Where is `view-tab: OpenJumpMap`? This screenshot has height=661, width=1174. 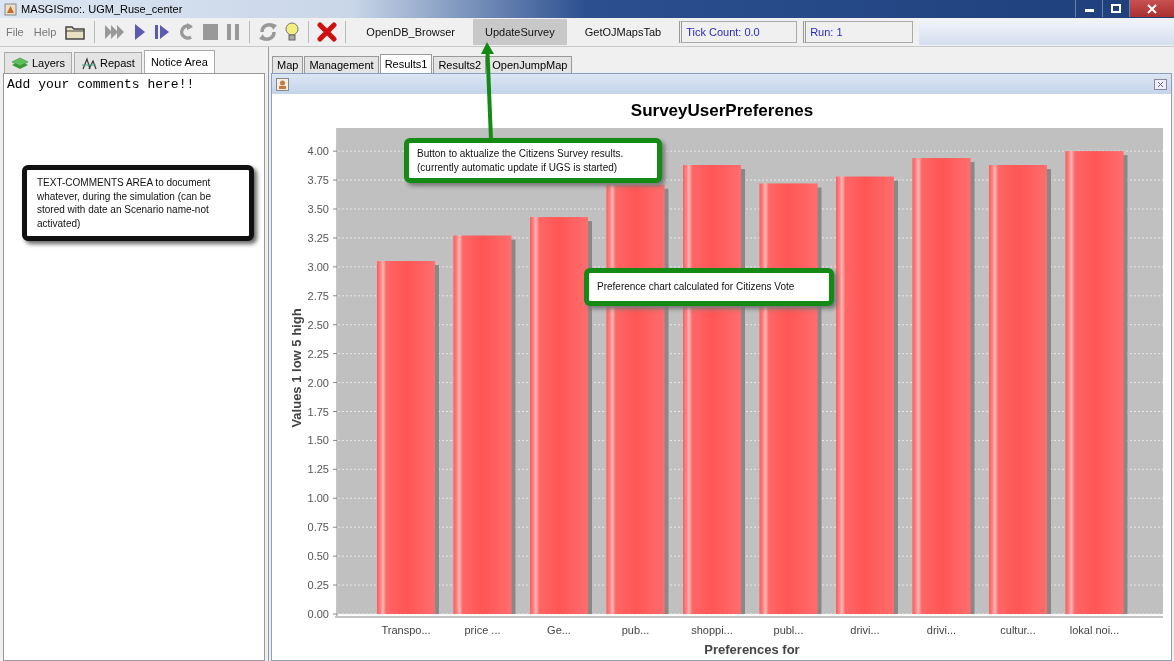
view-tab: OpenJumpMap is located at coordinates (530, 64).